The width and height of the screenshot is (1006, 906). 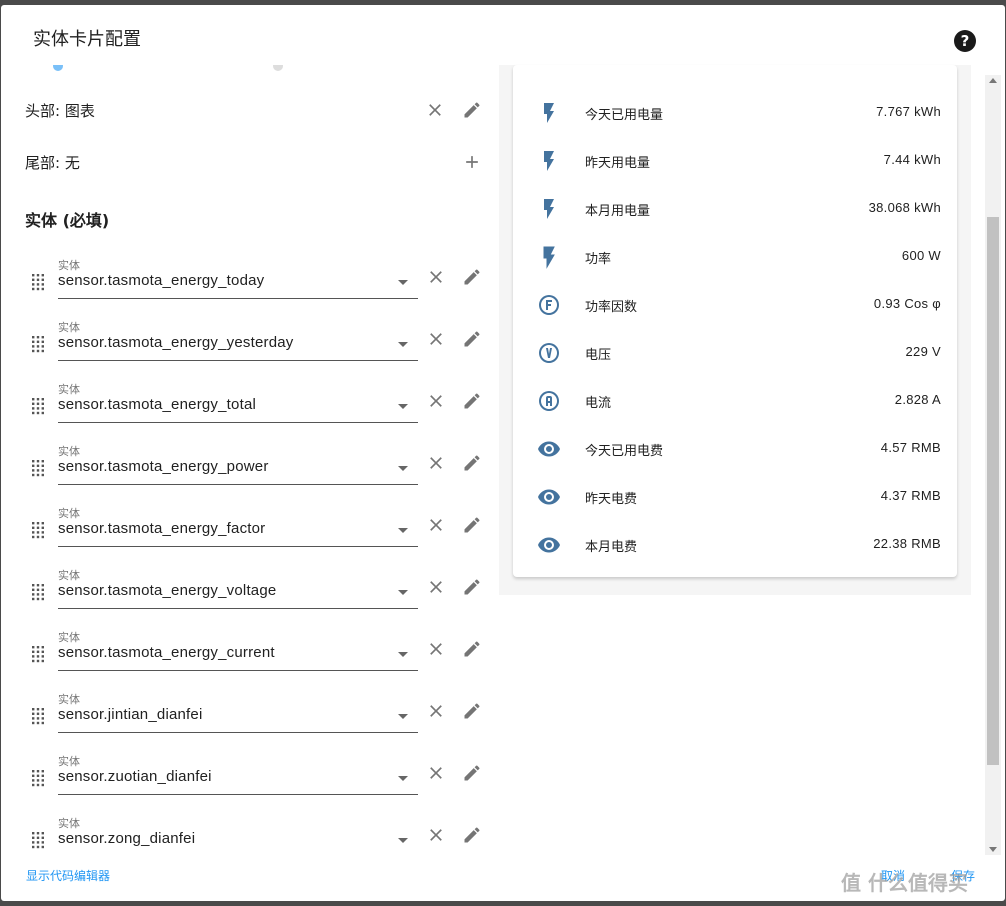 What do you see at coordinates (238, 772) in the screenshot?
I see `entity-picker: 实体 sensor.zuotian_dianfei` at bounding box center [238, 772].